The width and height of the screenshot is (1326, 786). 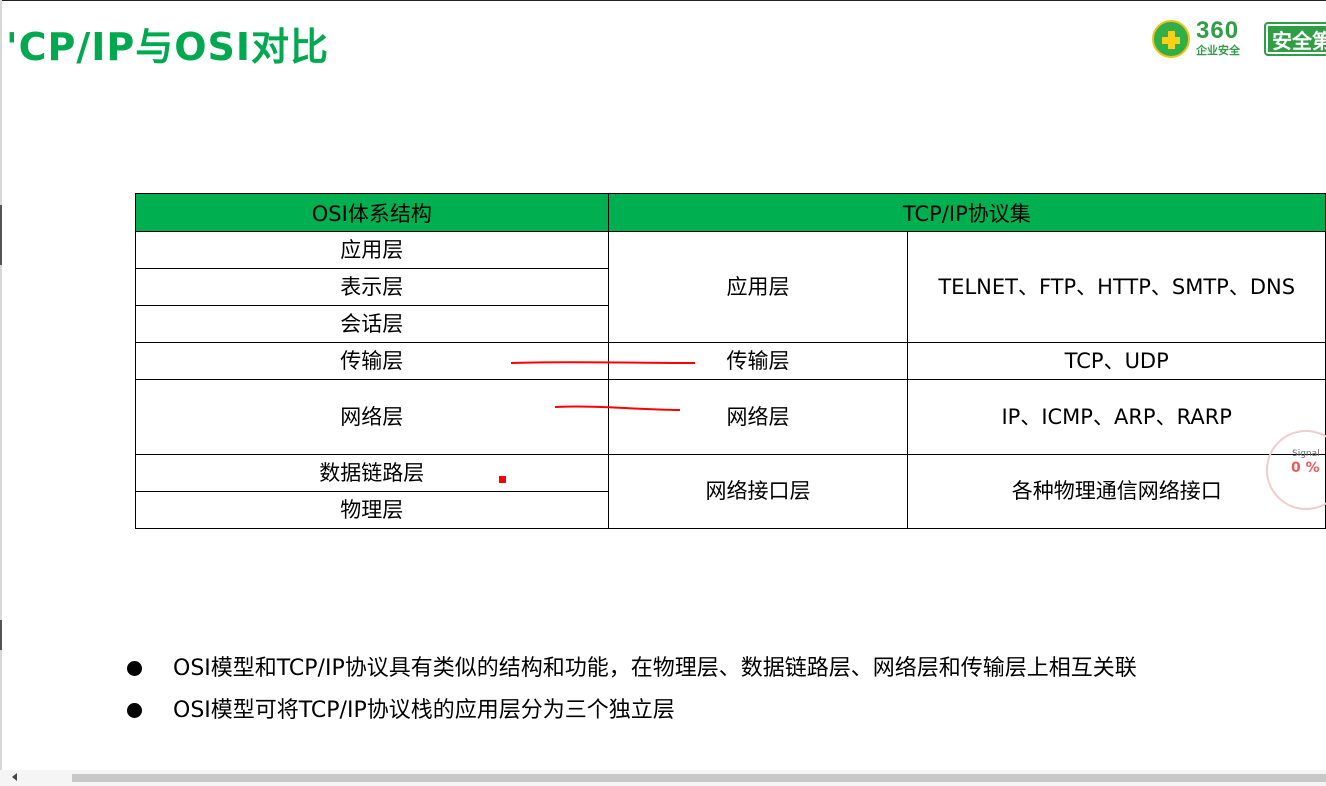 I want to click on signal-widget: Signal 0 %, so click(x=1296, y=470).